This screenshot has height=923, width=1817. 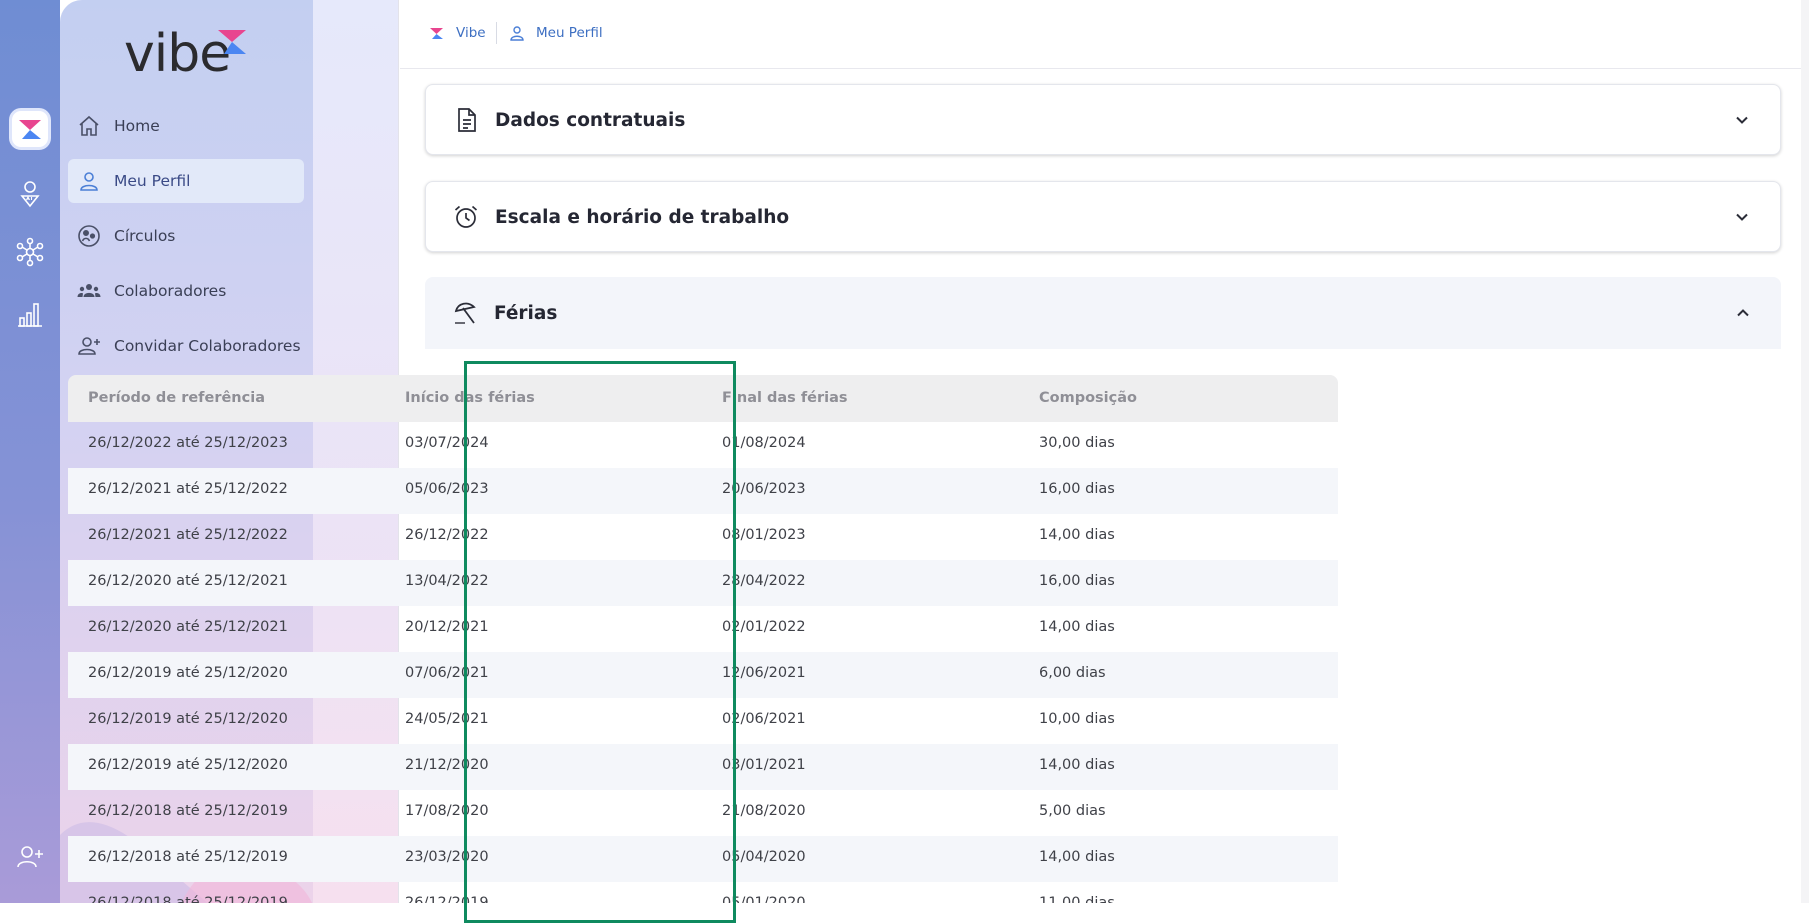 What do you see at coordinates (176, 398) in the screenshot?
I see `column-header: Período de referência` at bounding box center [176, 398].